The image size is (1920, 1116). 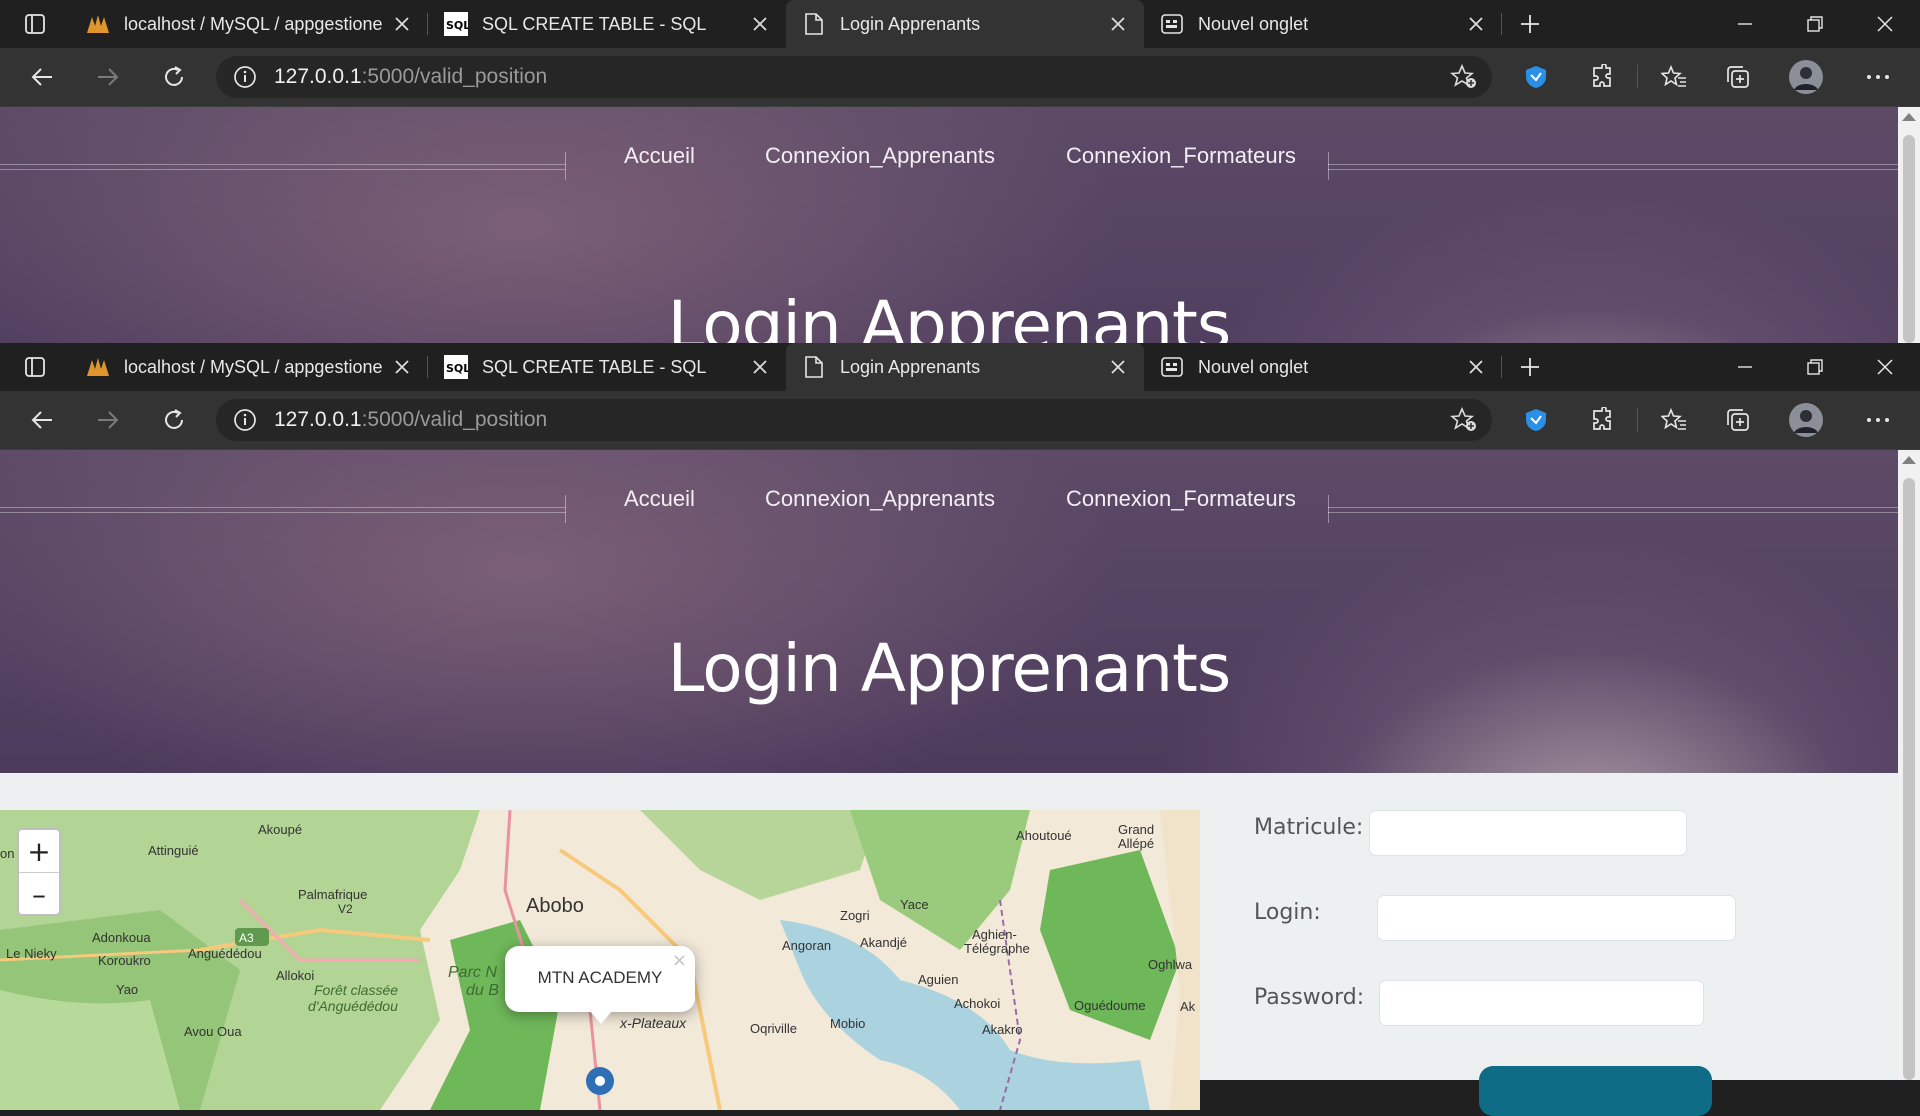 I want to click on page-title: Login Apprenants, so click(x=949, y=315).